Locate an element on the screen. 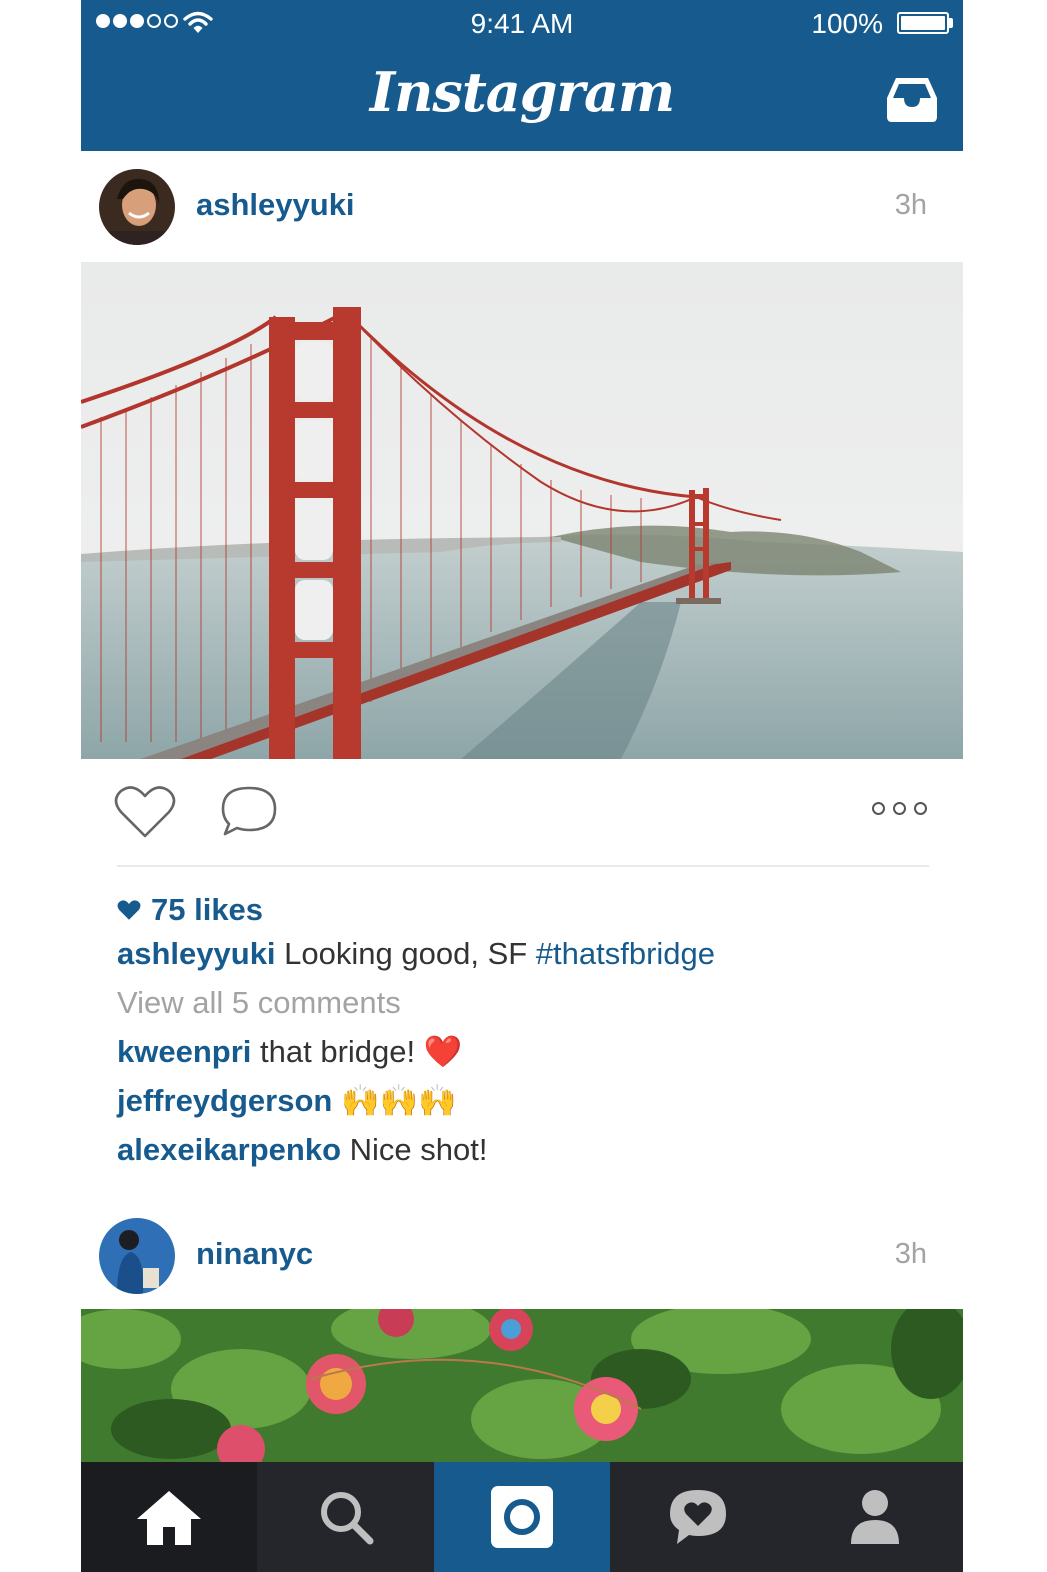  bottom-nav is located at coordinates (522, 1517).